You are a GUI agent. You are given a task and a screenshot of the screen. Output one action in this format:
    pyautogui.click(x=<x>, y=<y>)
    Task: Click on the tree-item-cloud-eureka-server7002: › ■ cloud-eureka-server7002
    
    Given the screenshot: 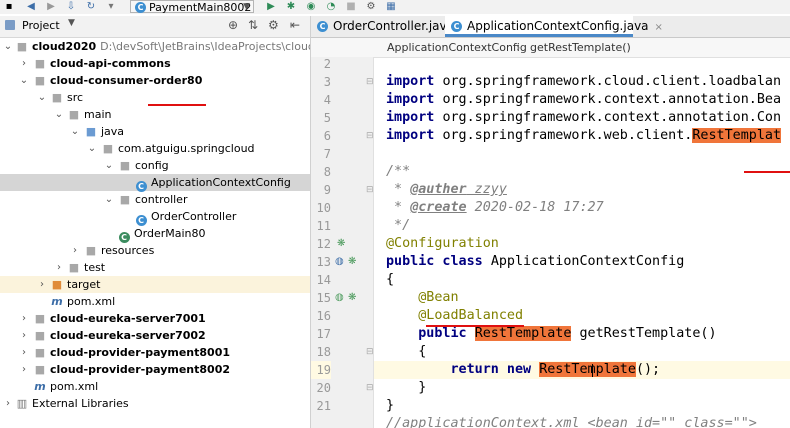 What is the action you would take?
    pyautogui.click(x=155, y=335)
    